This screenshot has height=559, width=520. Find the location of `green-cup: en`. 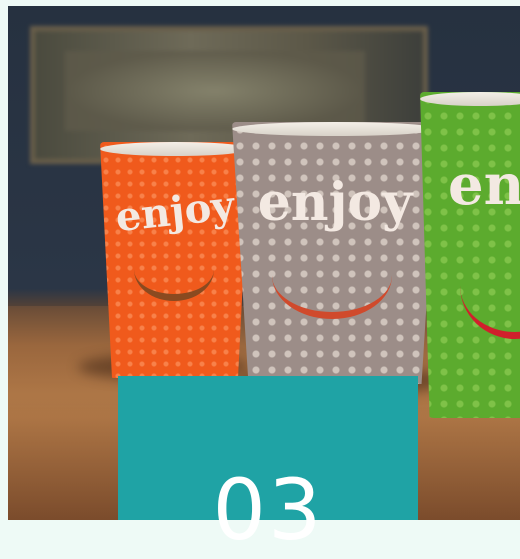

green-cup: en is located at coordinates (470, 255).